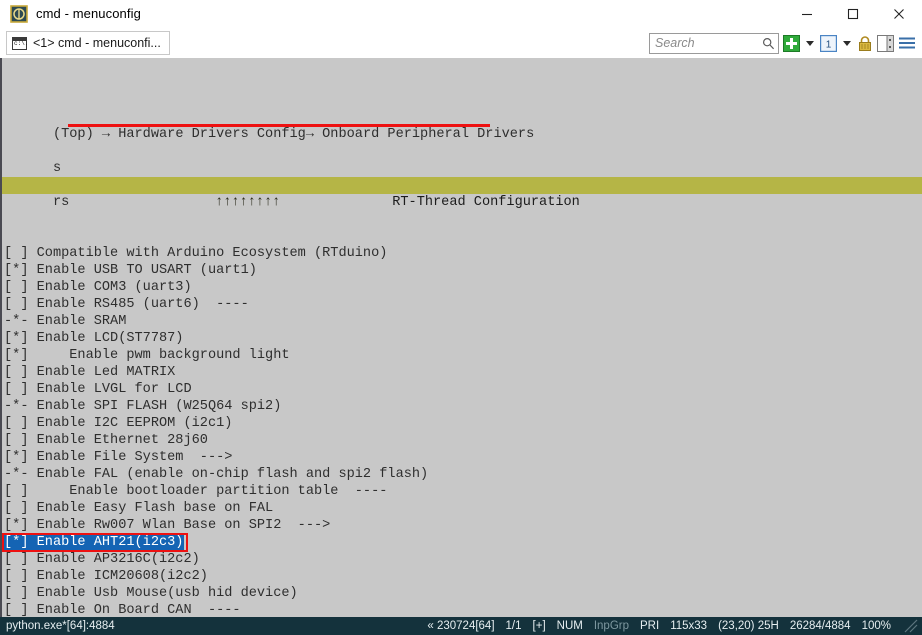  Describe the element at coordinates (461, 355) in the screenshot. I see `menu-item: [*] Enable pwm background light` at that location.